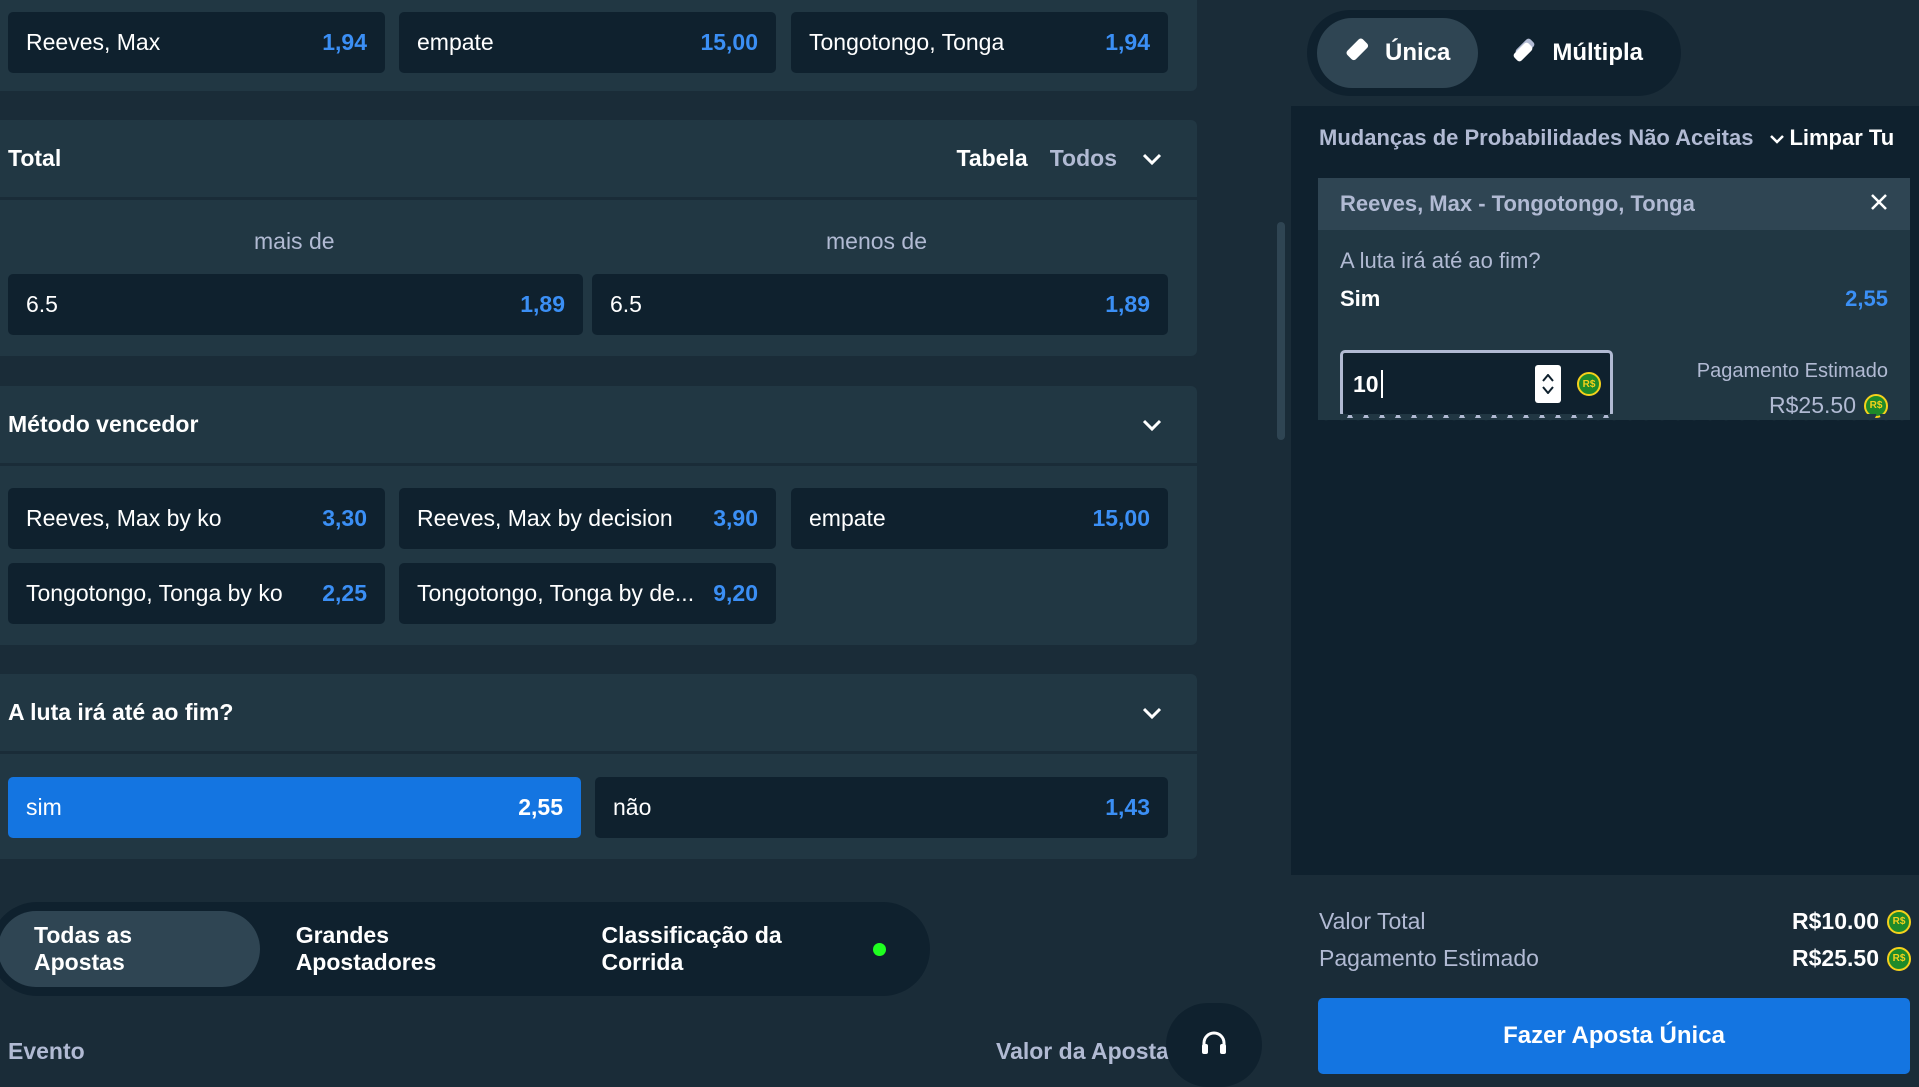  I want to click on odd-value: 2,55, so click(540, 807).